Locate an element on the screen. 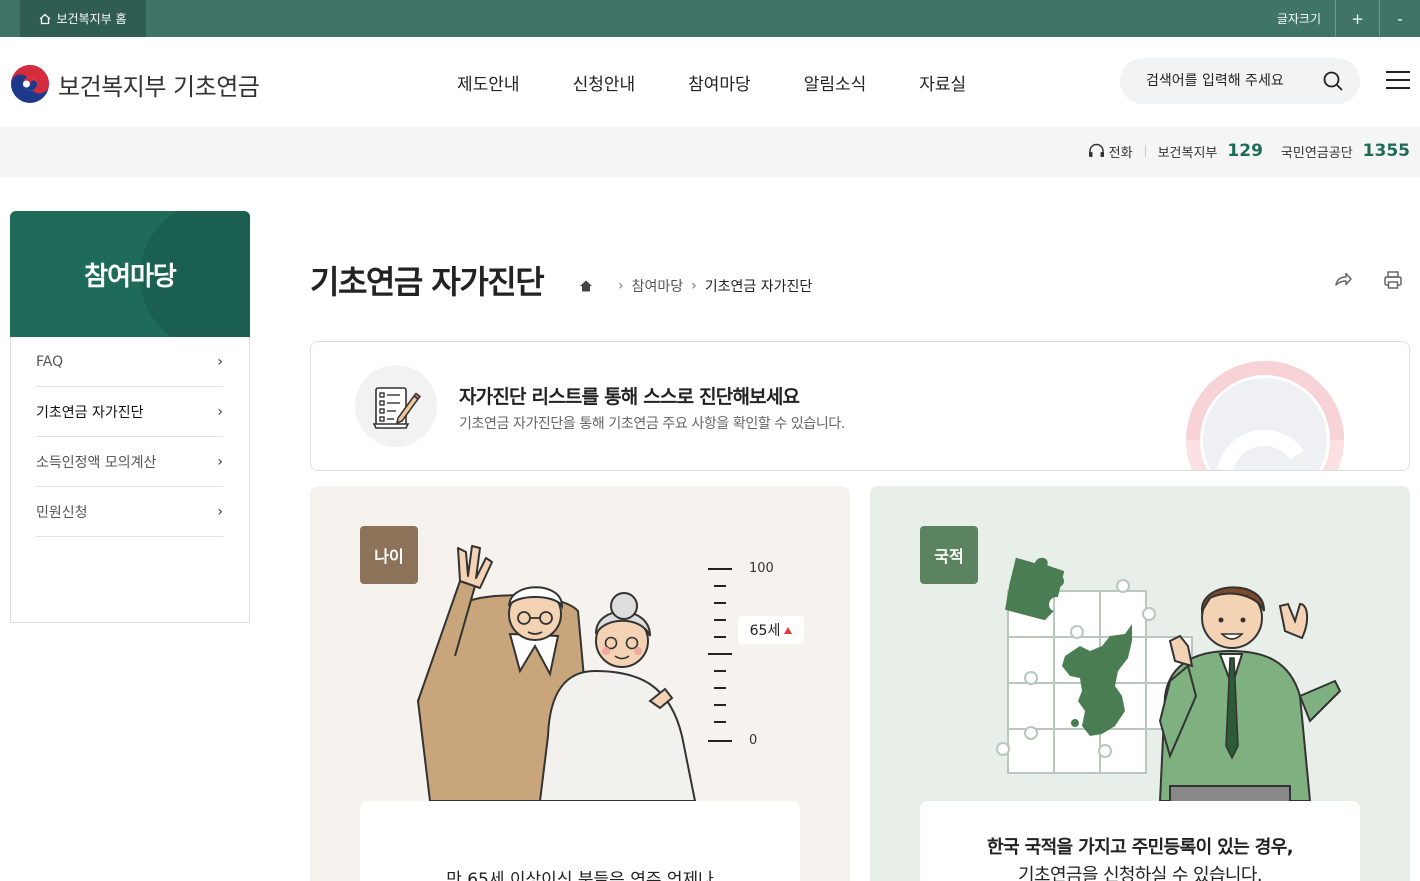 This screenshot has width=1420, height=881. checklist-icon is located at coordinates (397, 408).